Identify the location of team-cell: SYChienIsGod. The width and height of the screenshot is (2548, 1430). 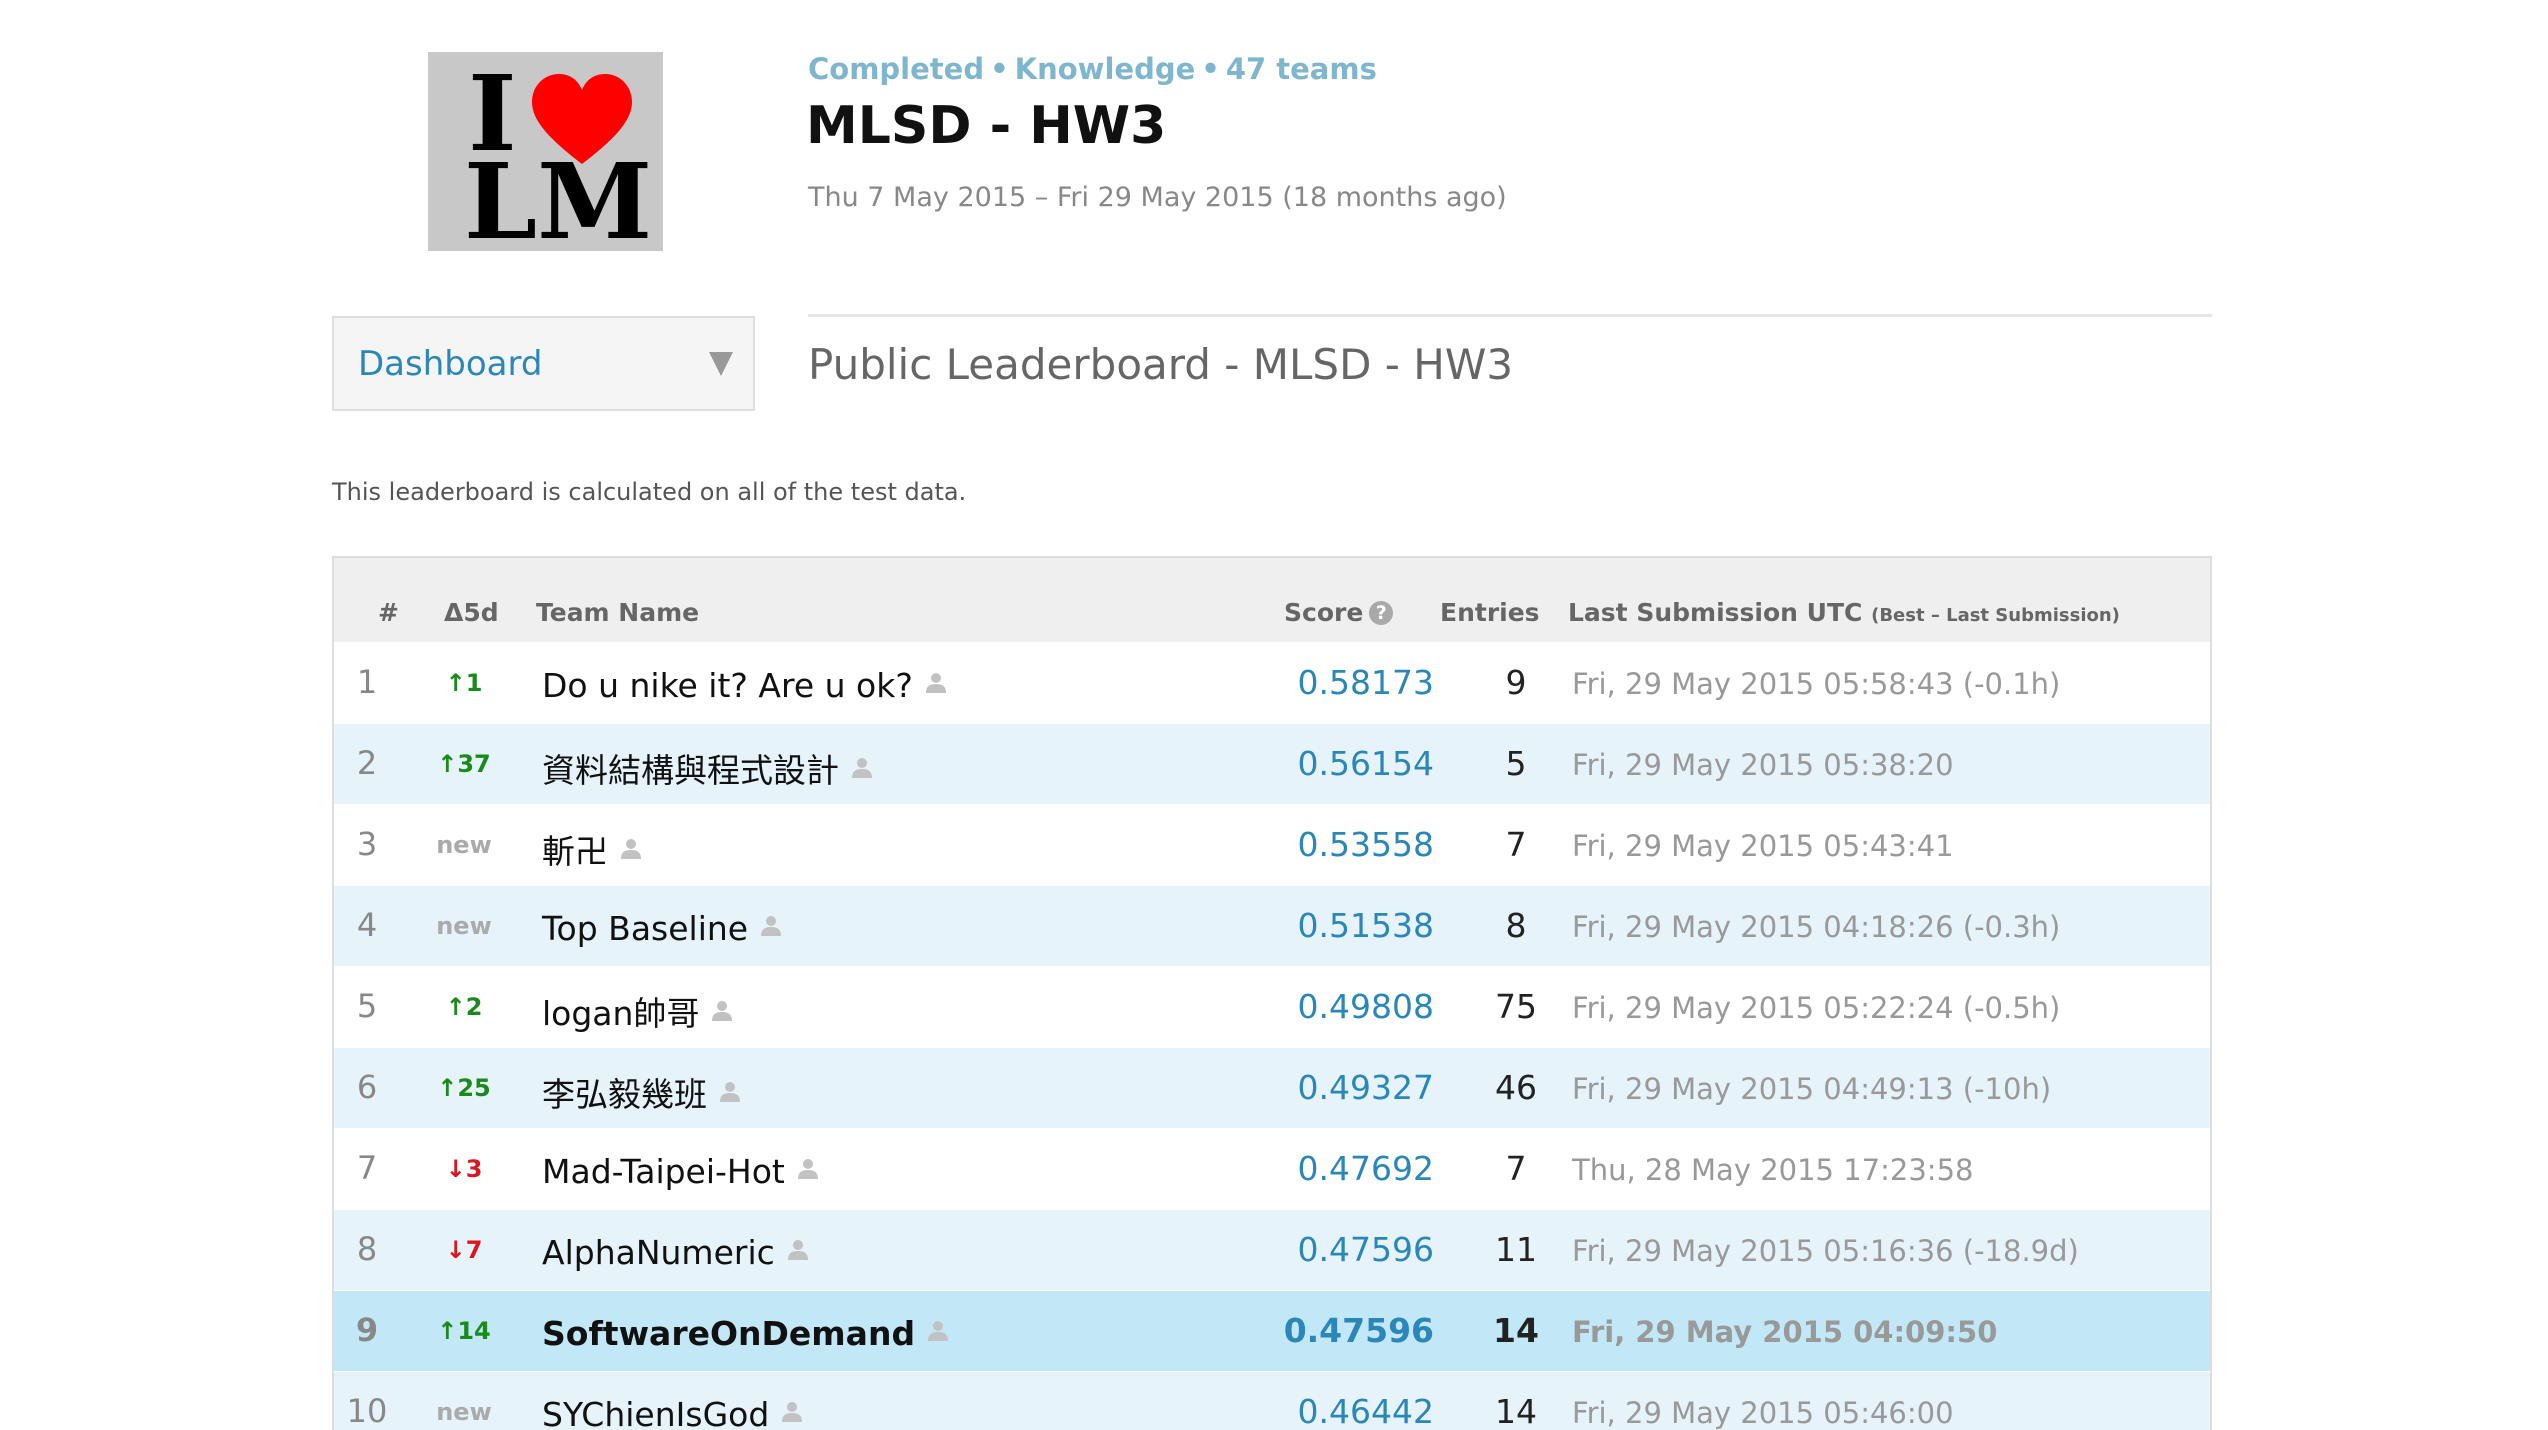
(672, 1411).